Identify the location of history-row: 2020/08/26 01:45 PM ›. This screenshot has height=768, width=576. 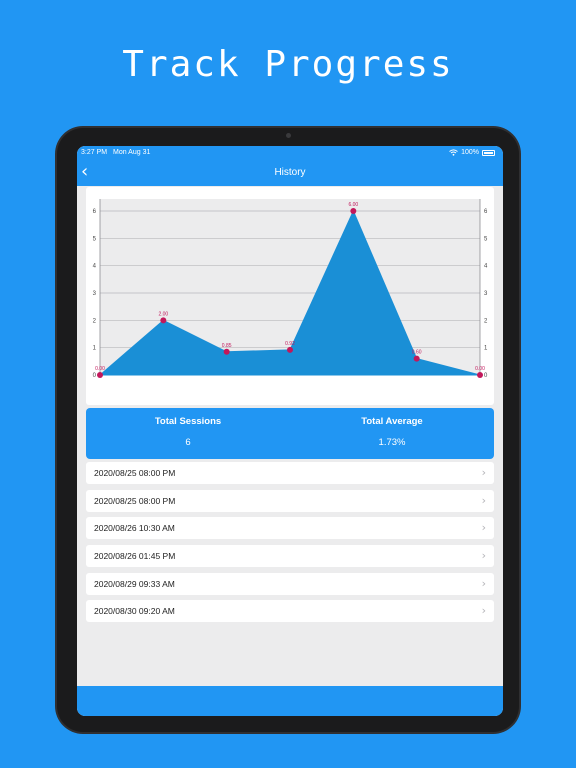
(290, 556).